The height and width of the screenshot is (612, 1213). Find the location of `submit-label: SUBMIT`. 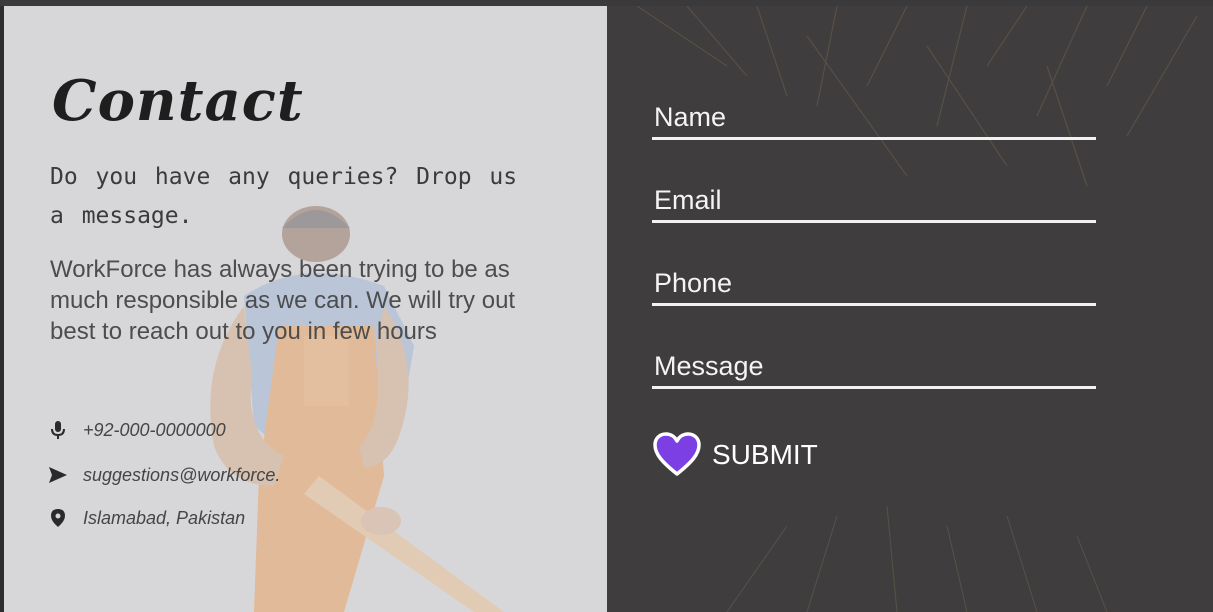

submit-label: SUBMIT is located at coordinates (765, 454).